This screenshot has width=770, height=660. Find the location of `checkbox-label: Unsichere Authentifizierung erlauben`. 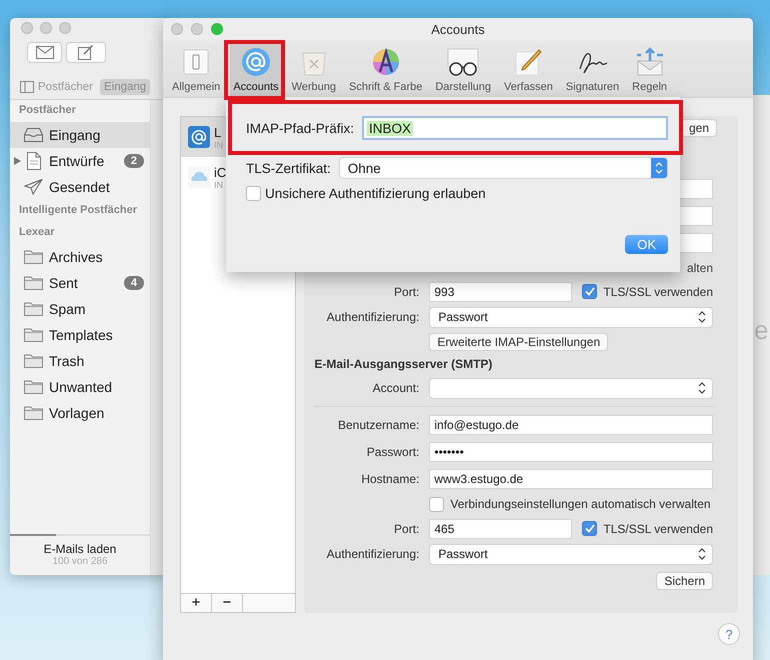

checkbox-label: Unsichere Authentifizierung erlauben is located at coordinates (375, 193).